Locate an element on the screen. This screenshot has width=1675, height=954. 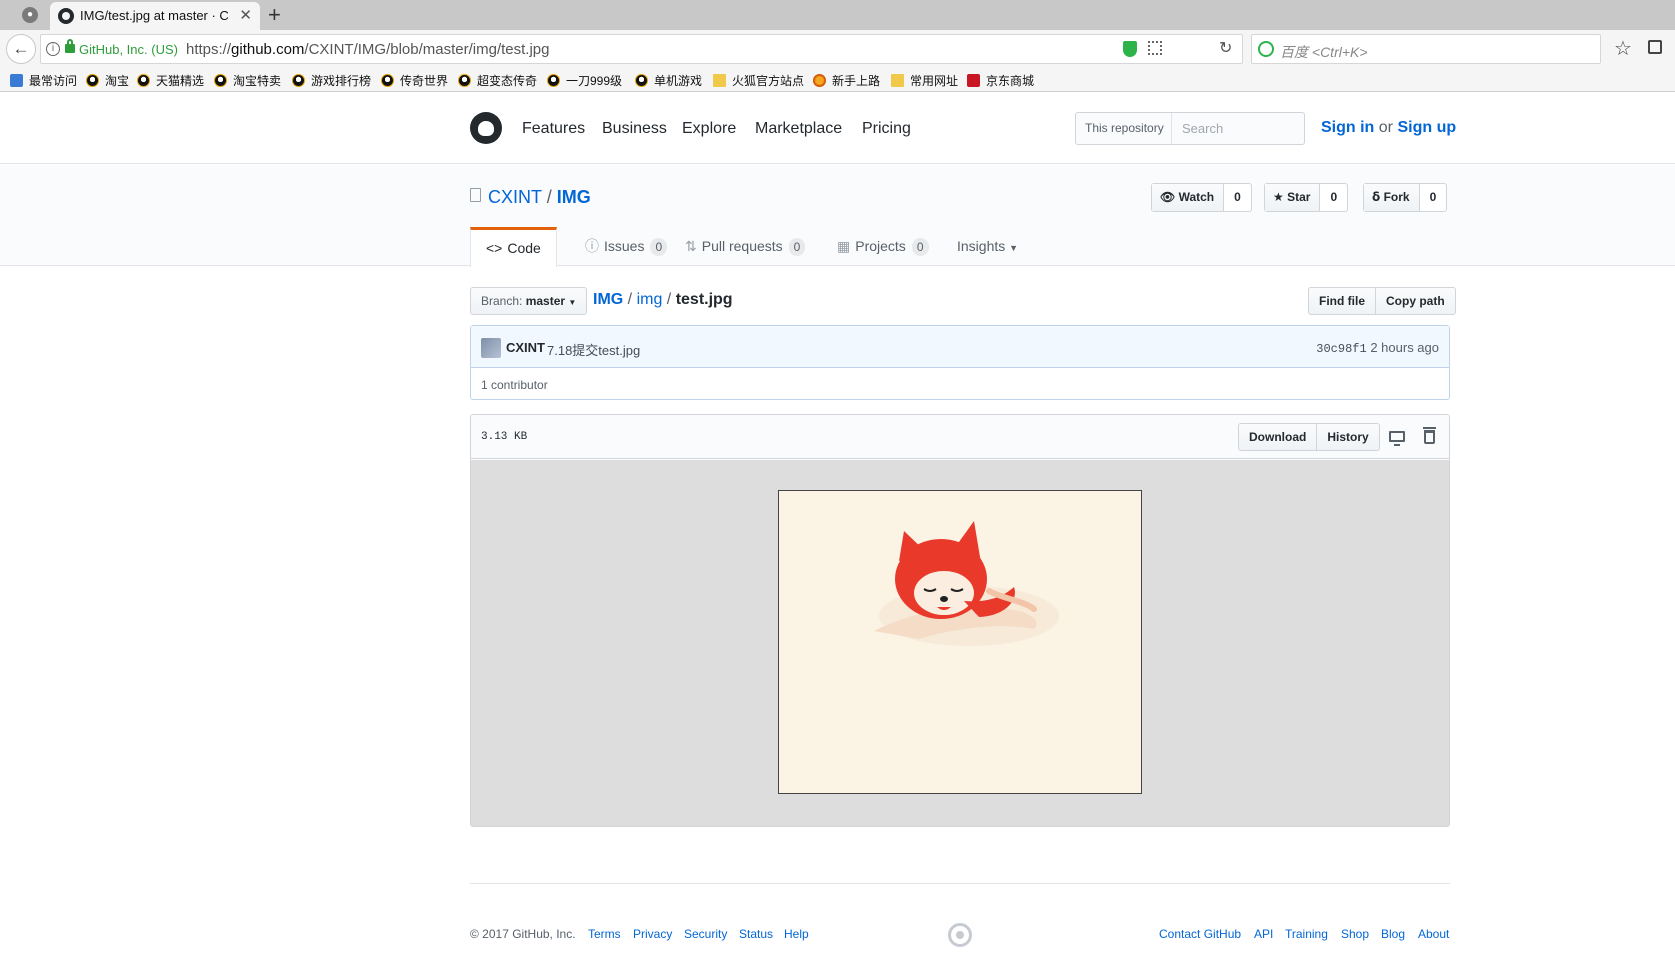
footer-copyright: © 2017 GitHub, Inc. is located at coordinates (523, 934).